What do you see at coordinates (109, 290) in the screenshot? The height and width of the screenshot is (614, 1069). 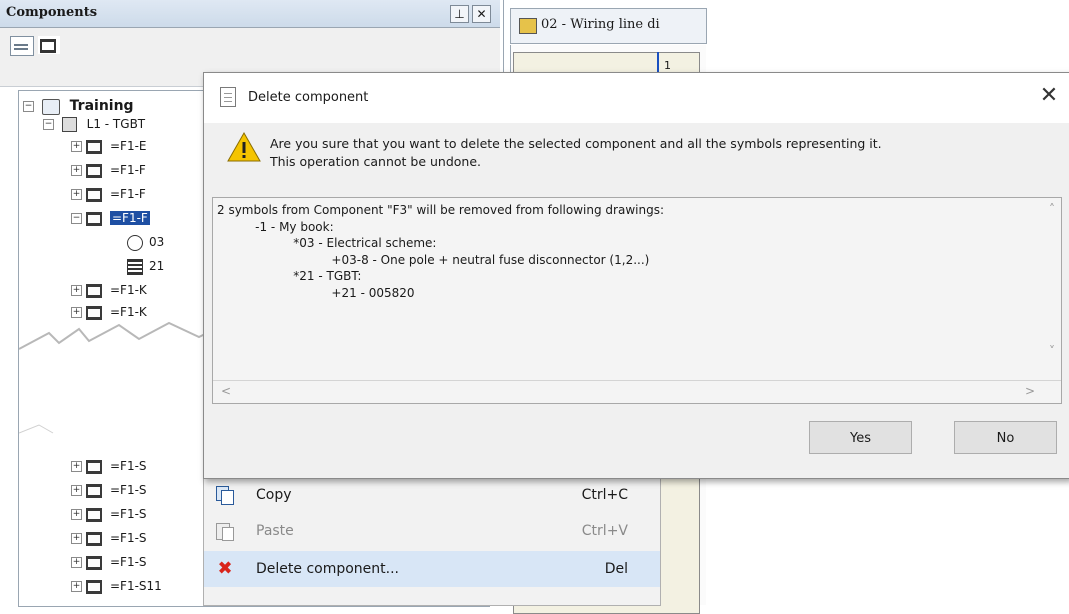 I see `tree-item: + =F1-K` at bounding box center [109, 290].